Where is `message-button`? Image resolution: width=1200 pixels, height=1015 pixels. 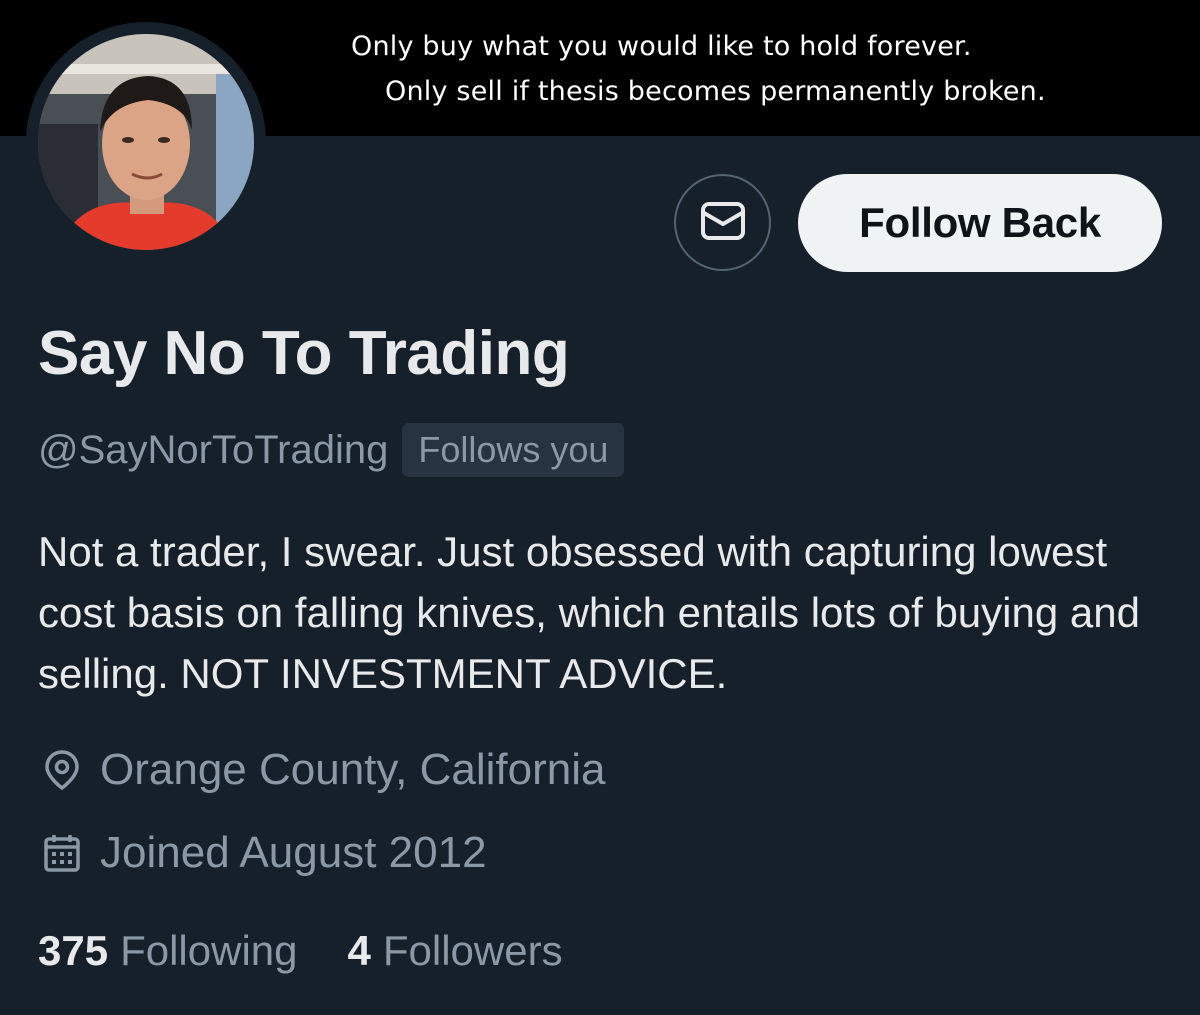
message-button is located at coordinates (722, 222).